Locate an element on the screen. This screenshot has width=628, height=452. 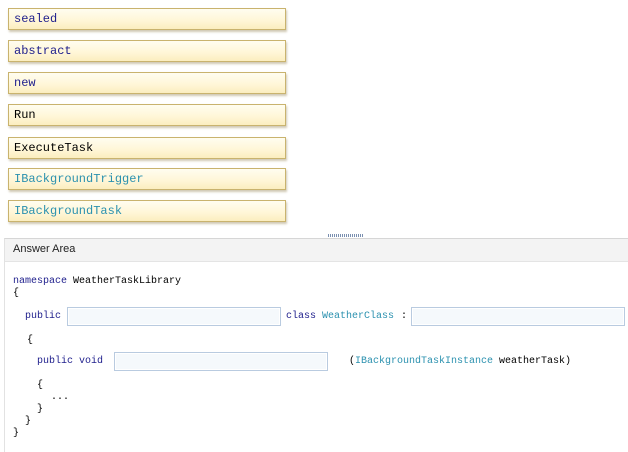
code-public-keyword: public is located at coordinates (43, 316).